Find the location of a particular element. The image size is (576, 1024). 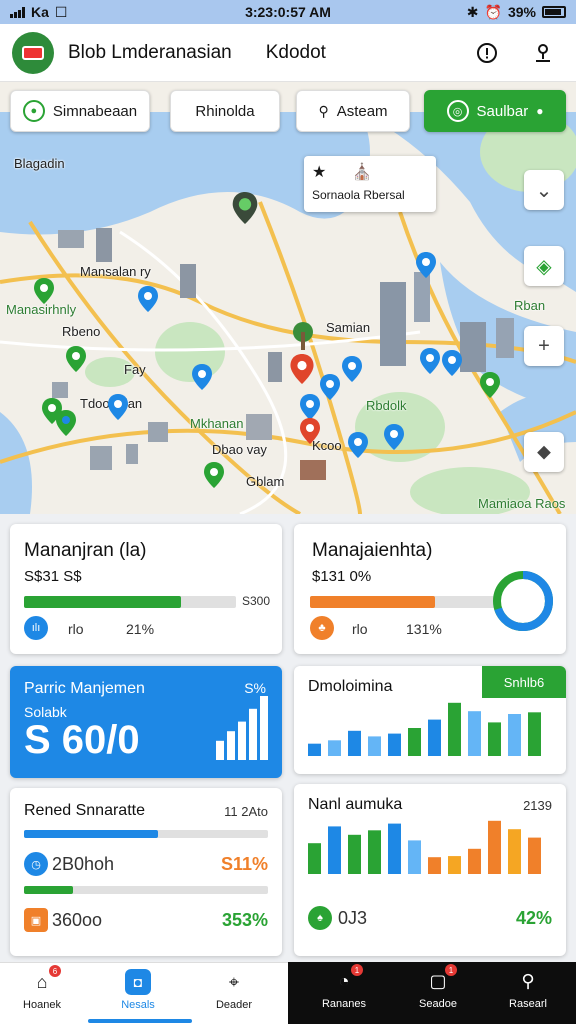

info-icon is located at coordinates (487, 53).